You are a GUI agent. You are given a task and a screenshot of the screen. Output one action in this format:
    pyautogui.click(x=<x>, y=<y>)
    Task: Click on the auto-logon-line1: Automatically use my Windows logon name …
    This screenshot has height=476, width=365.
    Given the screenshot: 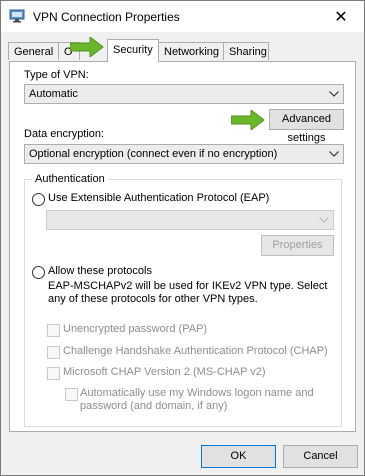 What is the action you would take?
    pyautogui.click(x=197, y=393)
    